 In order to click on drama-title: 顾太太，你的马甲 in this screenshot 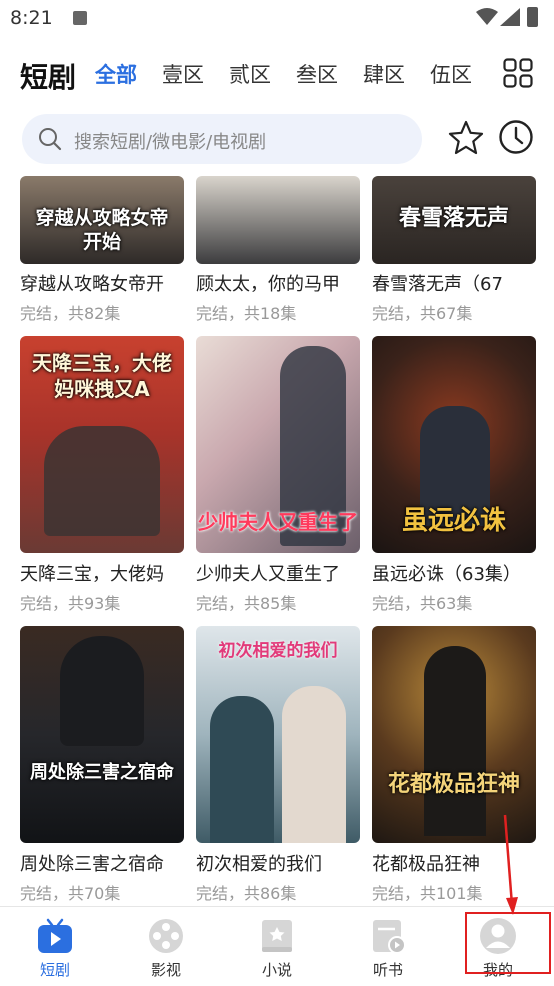, I will do `click(268, 284)`.